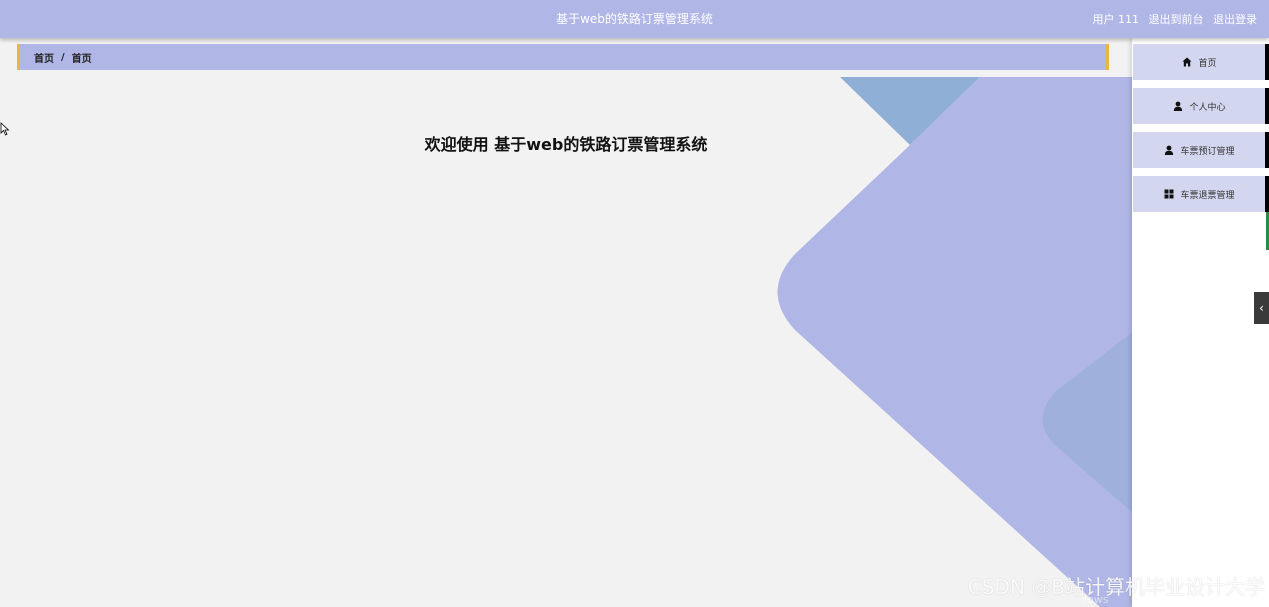  Describe the element at coordinates (1207, 195) in the screenshot. I see `sidebar-item-label: 车票退票管理` at that location.